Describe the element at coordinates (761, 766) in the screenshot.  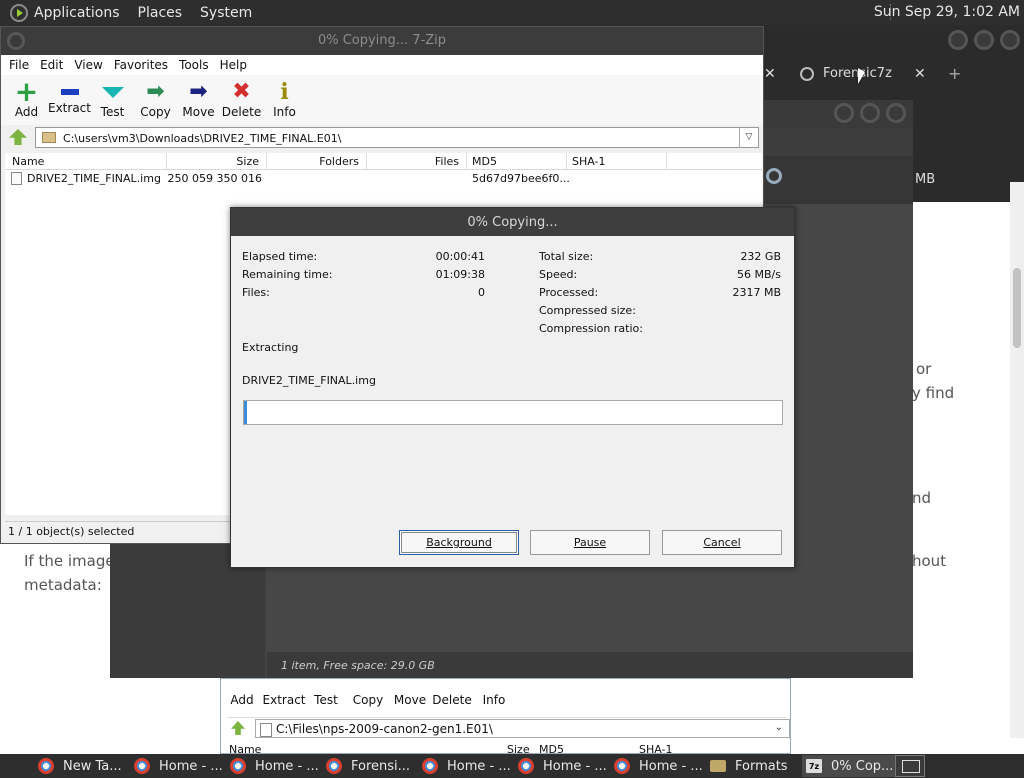
I see `task-label: Formats` at that location.